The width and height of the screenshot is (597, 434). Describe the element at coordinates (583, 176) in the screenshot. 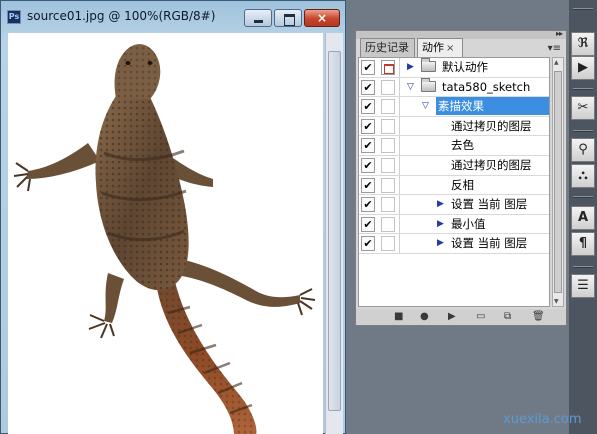

I see `stamp-icon: ⛬` at that location.